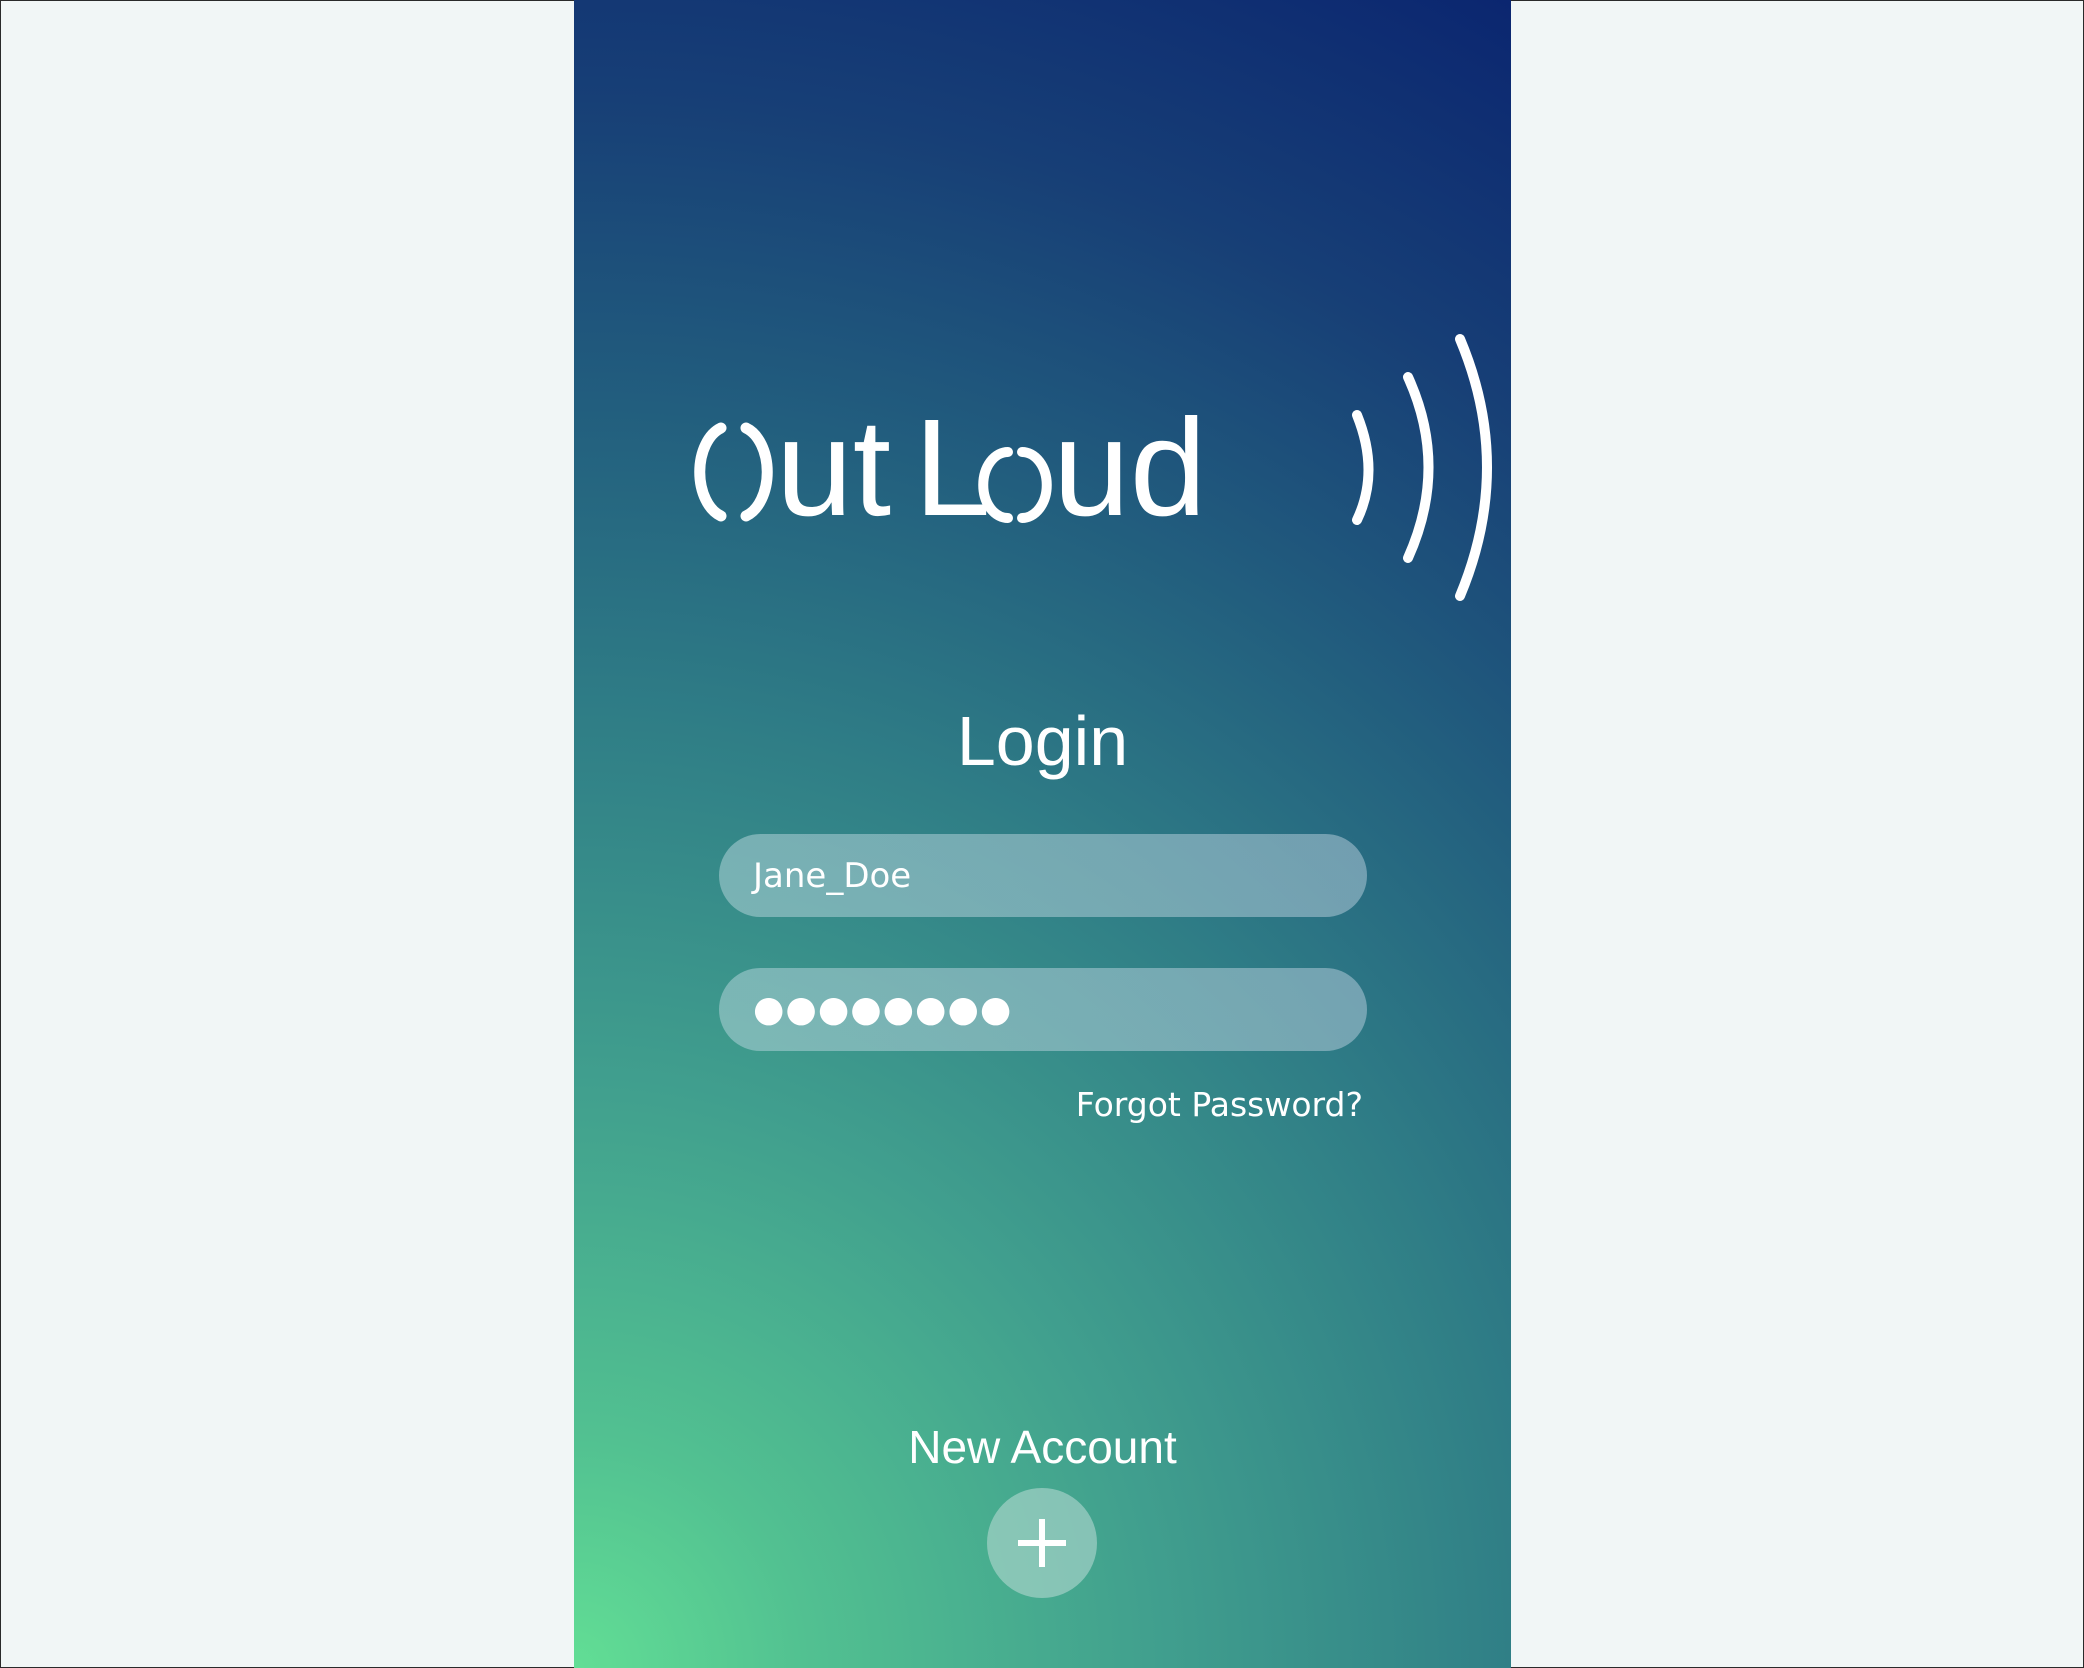  I want to click on svg-text: ud, so click(1130, 468).